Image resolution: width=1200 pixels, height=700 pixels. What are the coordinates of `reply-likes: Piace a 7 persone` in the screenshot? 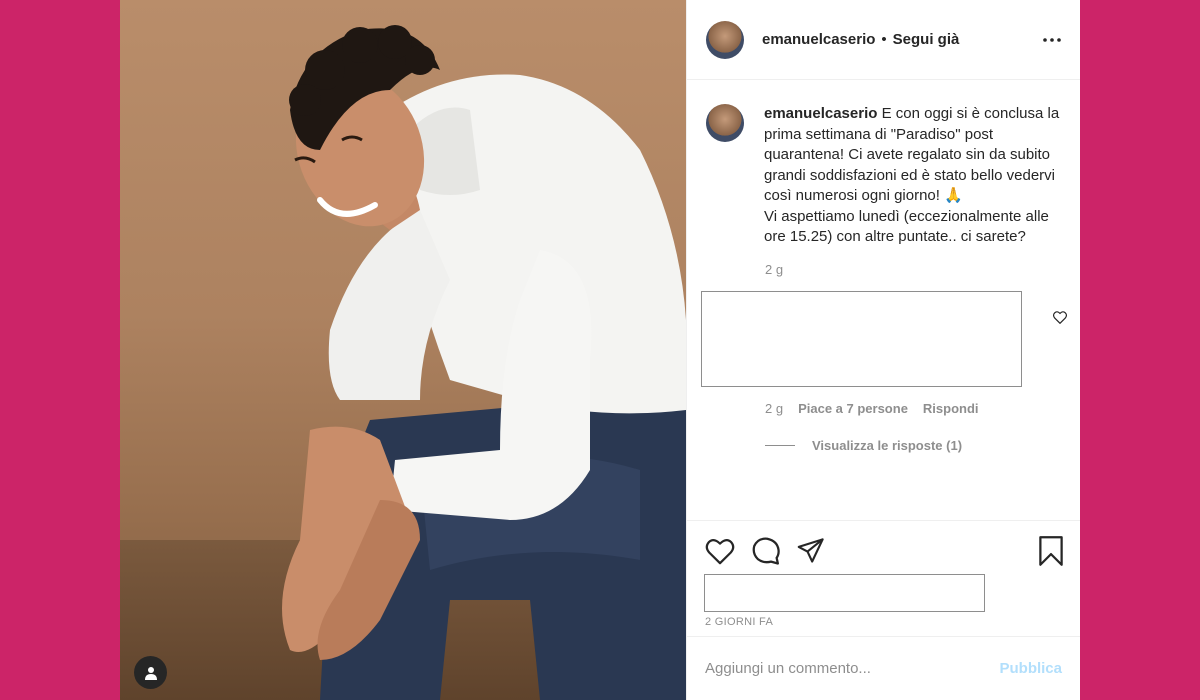 It's located at (853, 408).